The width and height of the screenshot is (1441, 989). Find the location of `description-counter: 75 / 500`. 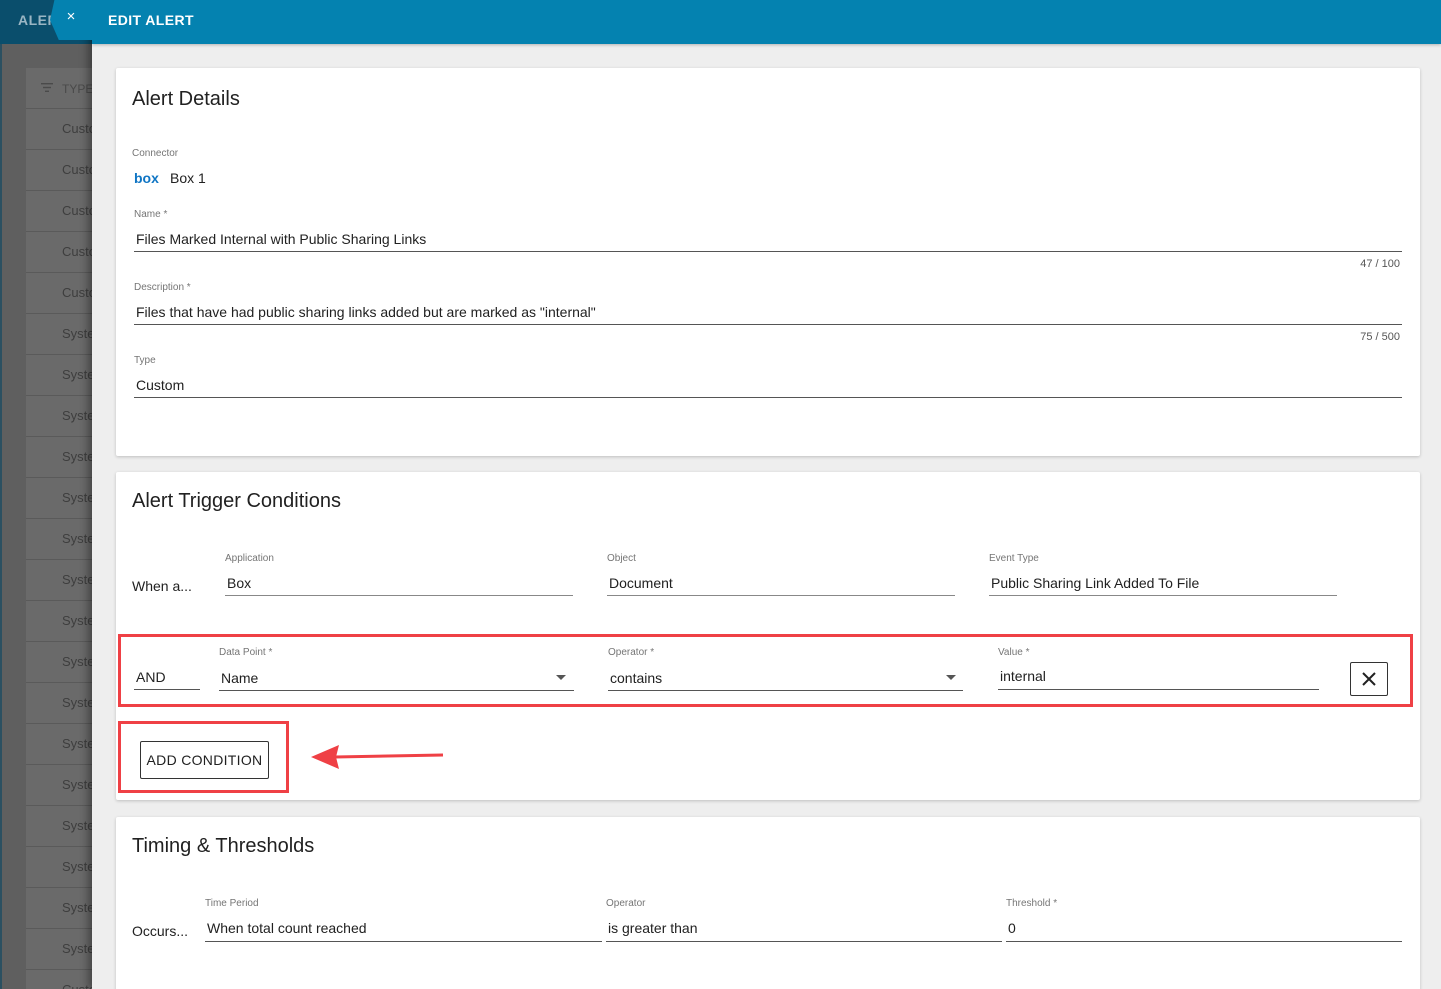

description-counter: 75 / 500 is located at coordinates (1380, 337).